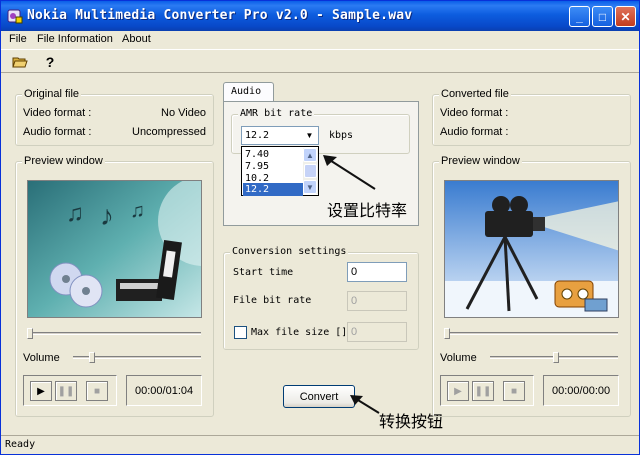 The width and height of the screenshot is (640, 455). What do you see at coordinates (320, 444) in the screenshot?
I see `status-bar: Ready` at bounding box center [320, 444].